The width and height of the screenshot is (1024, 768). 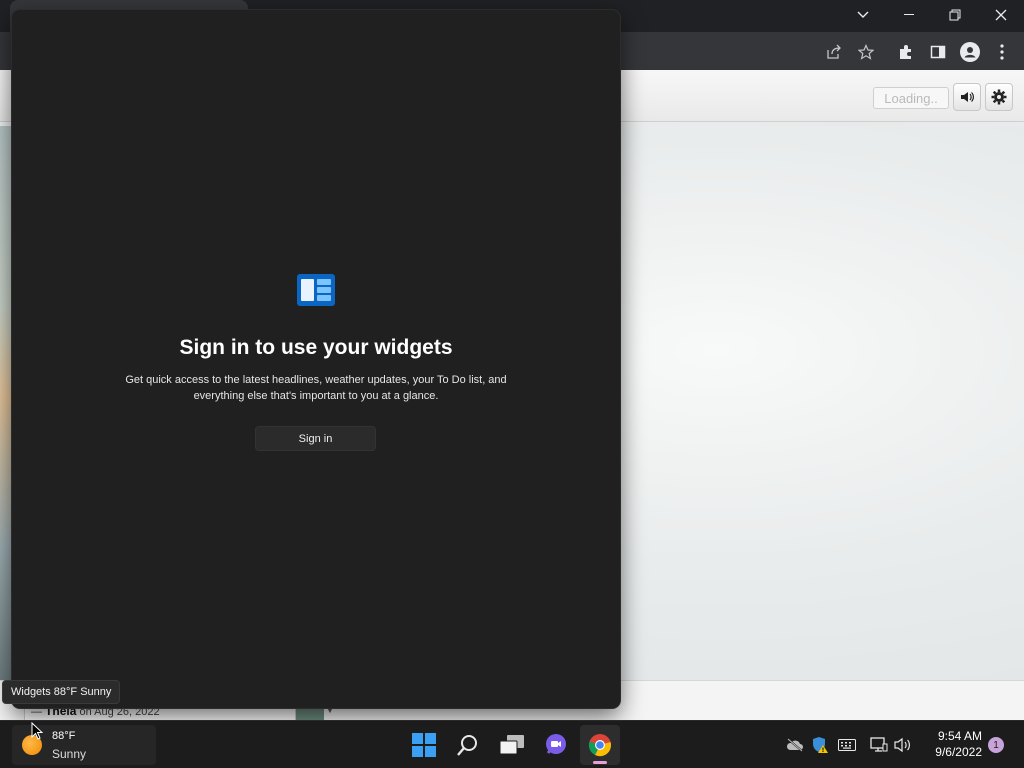 I want to click on side-panel-icon, so click(x=938, y=52).